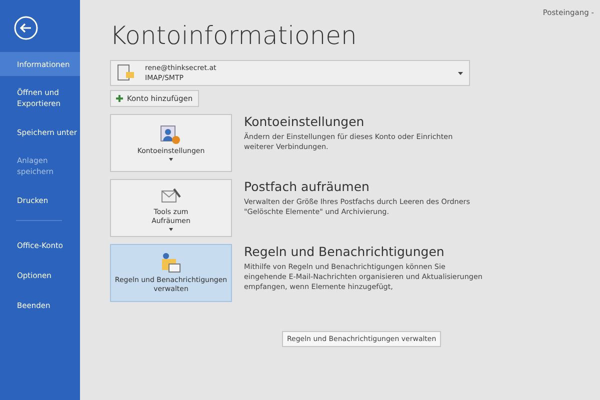 The height and width of the screenshot is (400, 600). What do you see at coordinates (171, 196) in the screenshot?
I see `mailbox-cleanup-icon` at bounding box center [171, 196].